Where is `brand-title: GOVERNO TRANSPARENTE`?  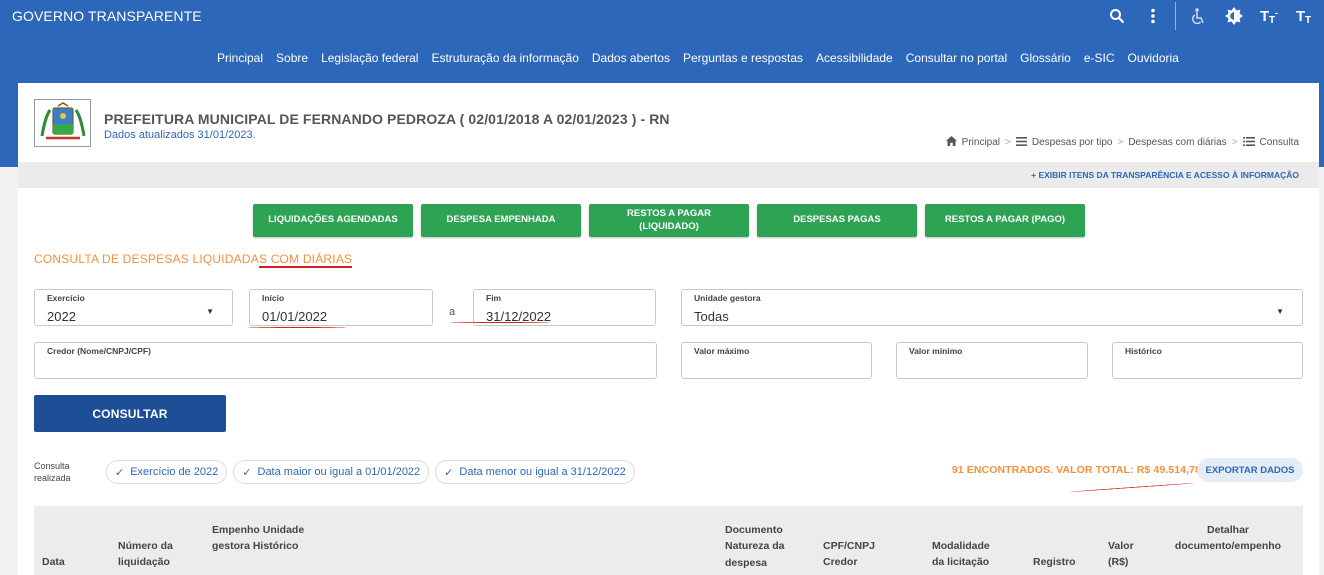 brand-title: GOVERNO TRANSPARENTE is located at coordinates (107, 16).